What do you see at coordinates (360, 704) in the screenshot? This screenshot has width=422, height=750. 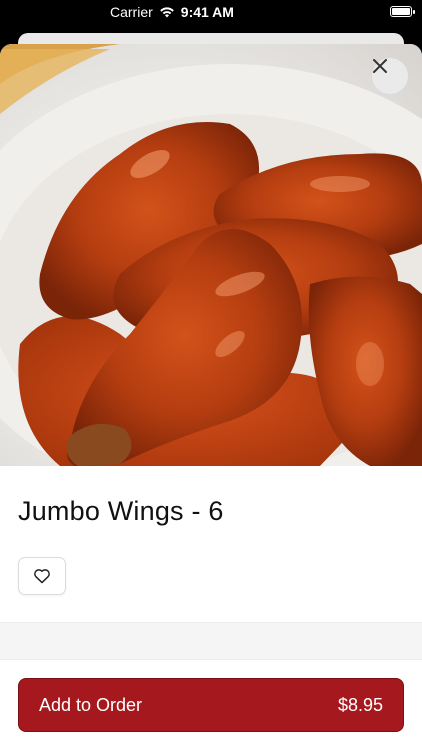 I see `price-label: $8.95` at bounding box center [360, 704].